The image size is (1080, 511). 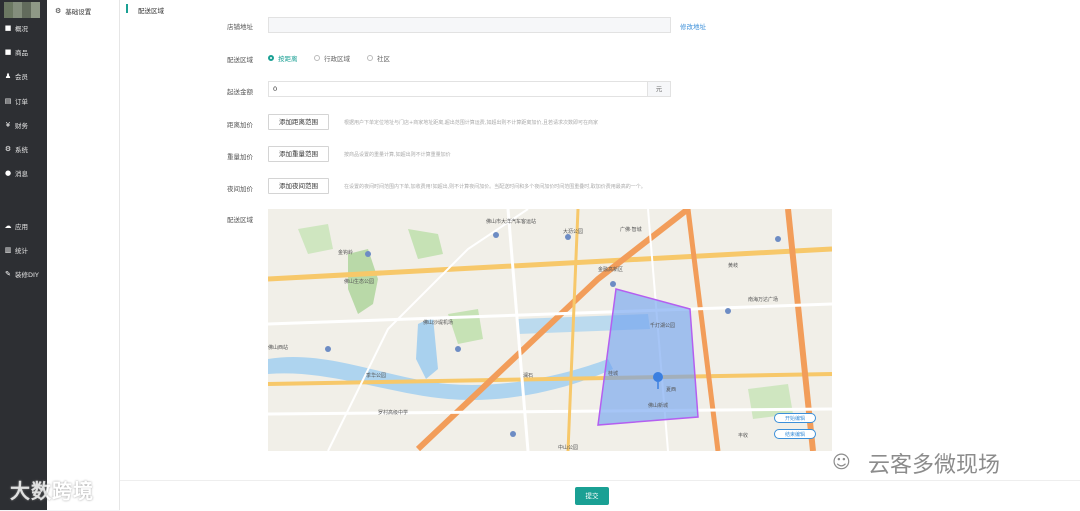 I want to click on svg-text: 佛山沙堤机场, so click(x=438, y=322).